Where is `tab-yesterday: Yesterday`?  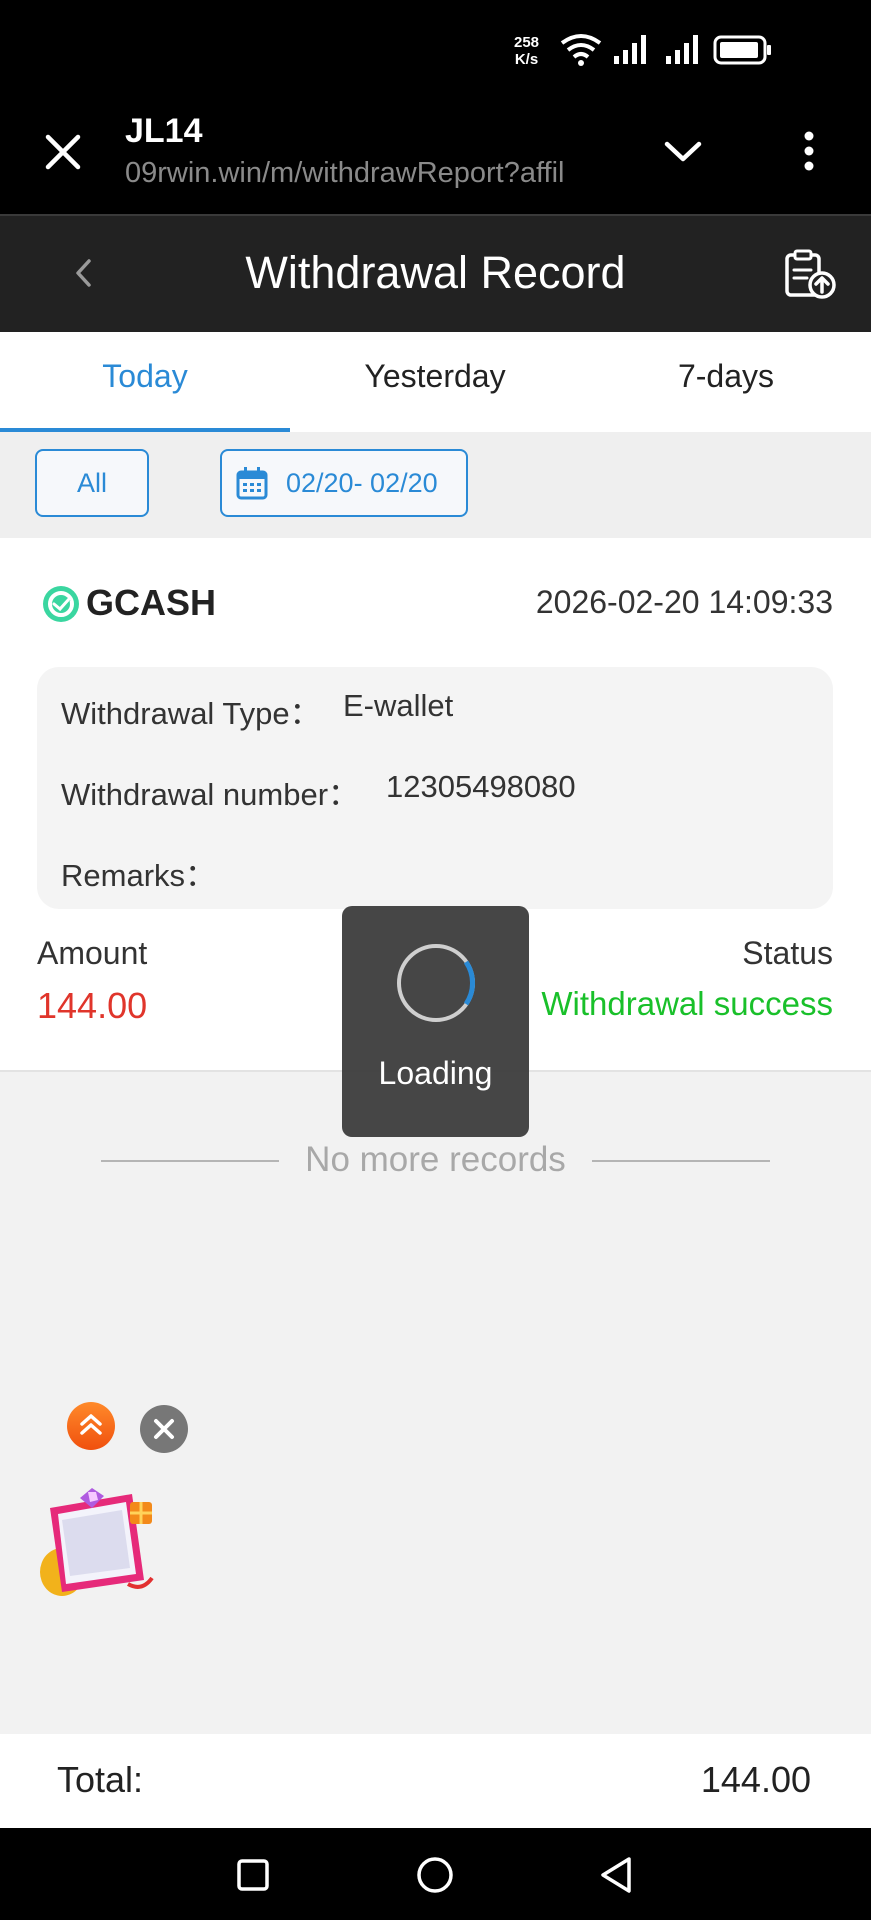 tab-yesterday: Yesterday is located at coordinates (435, 376).